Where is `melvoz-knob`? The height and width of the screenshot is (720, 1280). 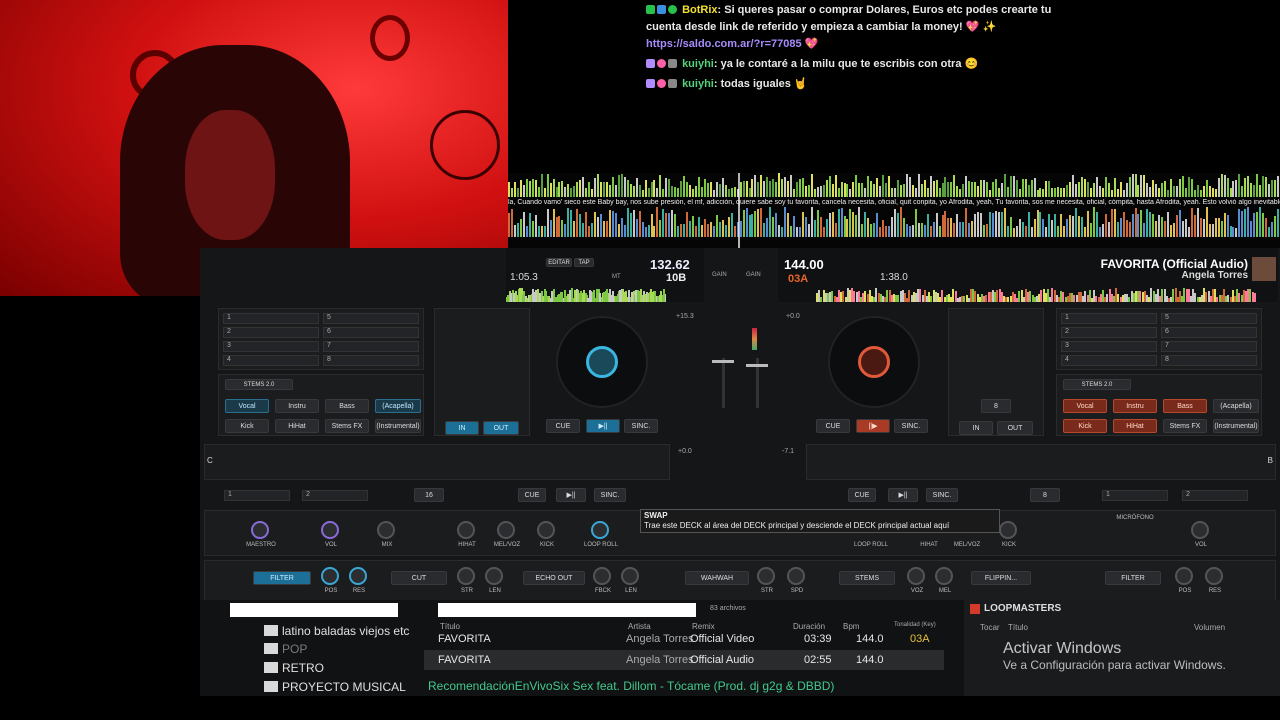
melvoz-knob is located at coordinates (506, 530).